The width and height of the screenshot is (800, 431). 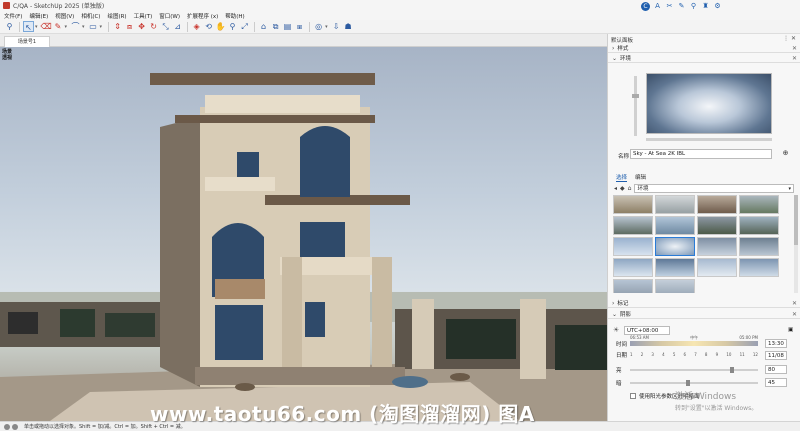 I want to click on dark-slider-knob, so click(x=688, y=383).